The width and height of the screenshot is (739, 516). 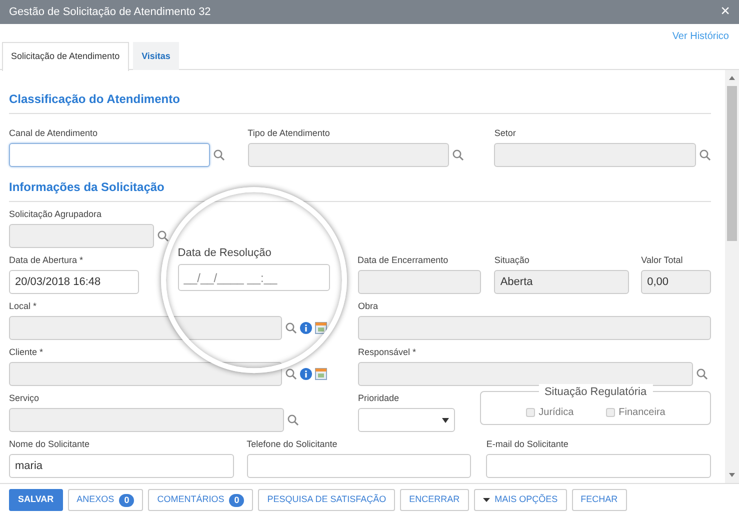 I want to click on checkbox-label: Jurídica, so click(x=556, y=413).